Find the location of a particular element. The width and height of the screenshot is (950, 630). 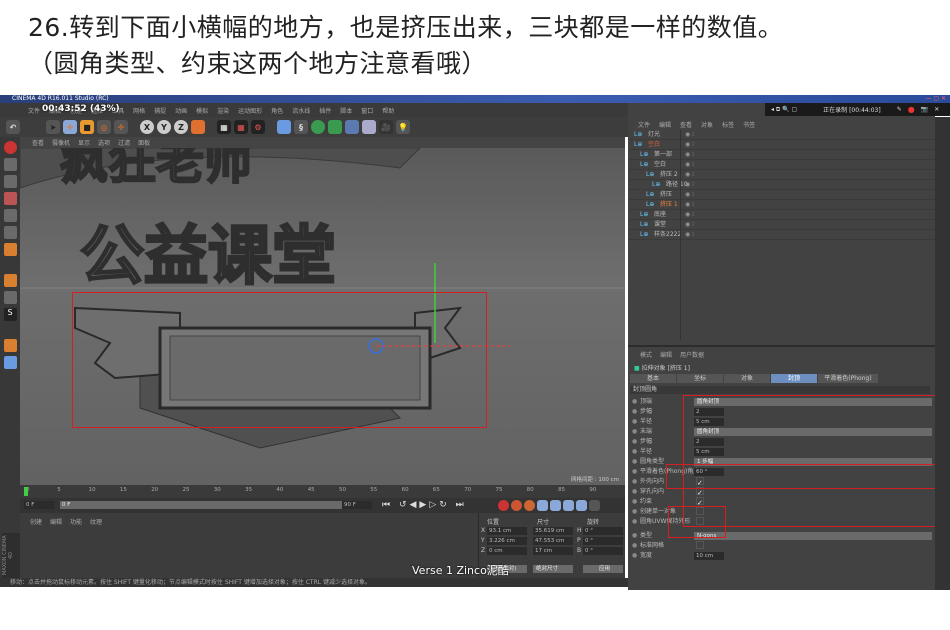

playhead is located at coordinates (26, 491).